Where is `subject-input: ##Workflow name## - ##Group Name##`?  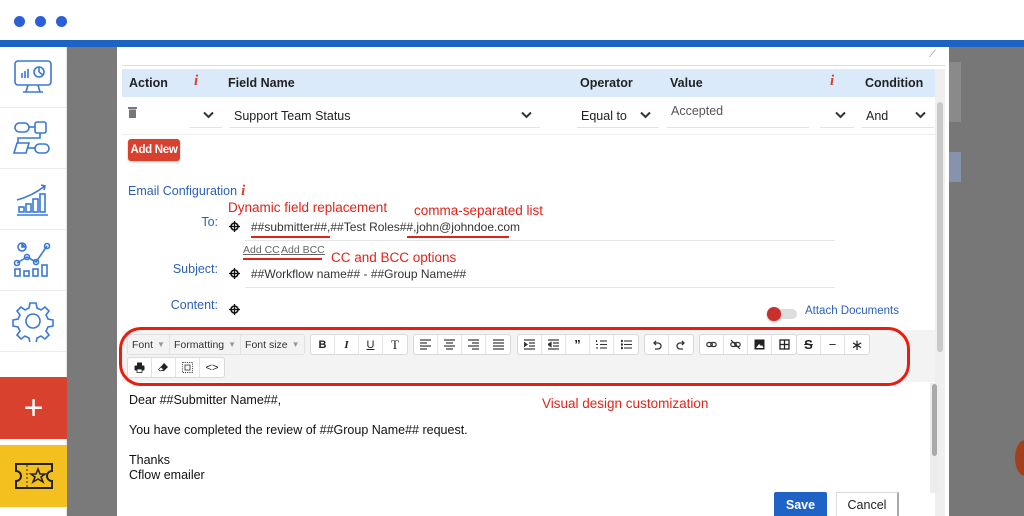
subject-input: ##Workflow name## - ##Group Name## is located at coordinates (358, 274).